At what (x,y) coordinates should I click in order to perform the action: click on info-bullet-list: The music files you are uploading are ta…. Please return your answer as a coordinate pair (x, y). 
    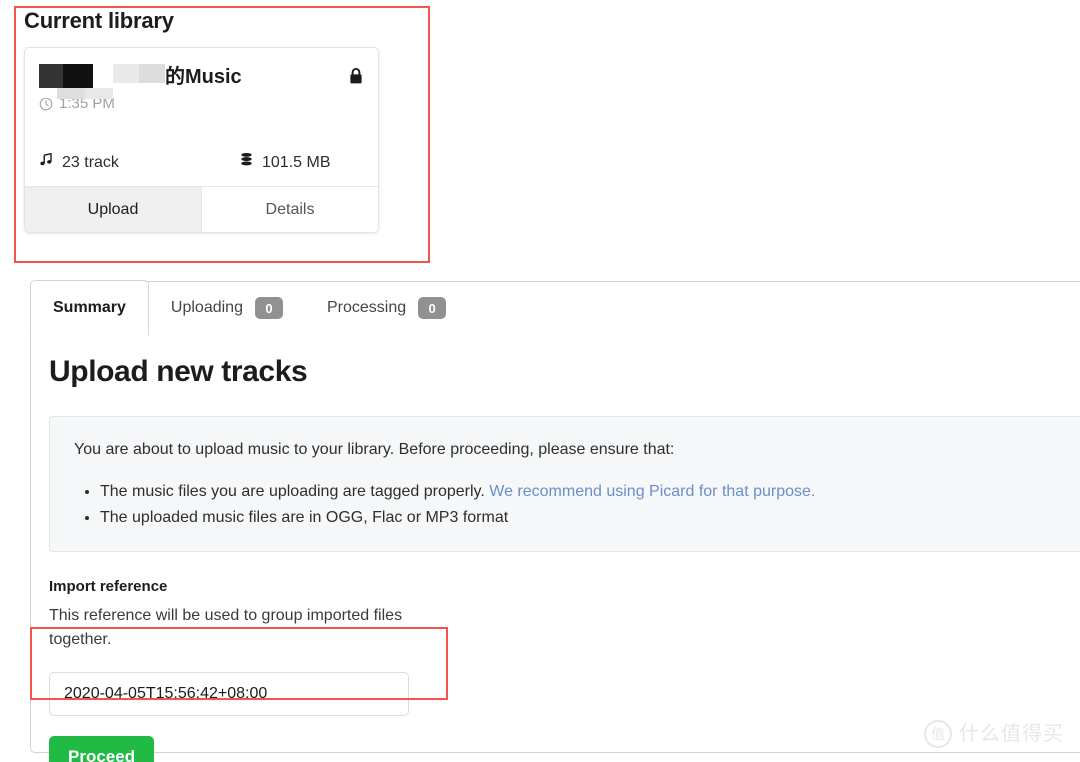
    Looking at the image, I should click on (577, 505).